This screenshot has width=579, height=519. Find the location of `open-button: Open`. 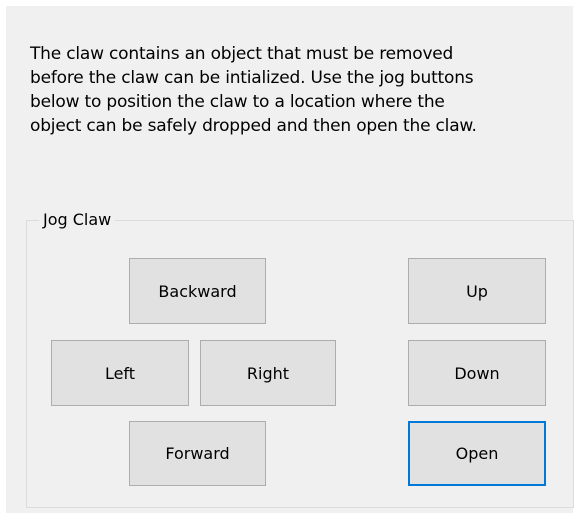

open-button: Open is located at coordinates (477, 453).